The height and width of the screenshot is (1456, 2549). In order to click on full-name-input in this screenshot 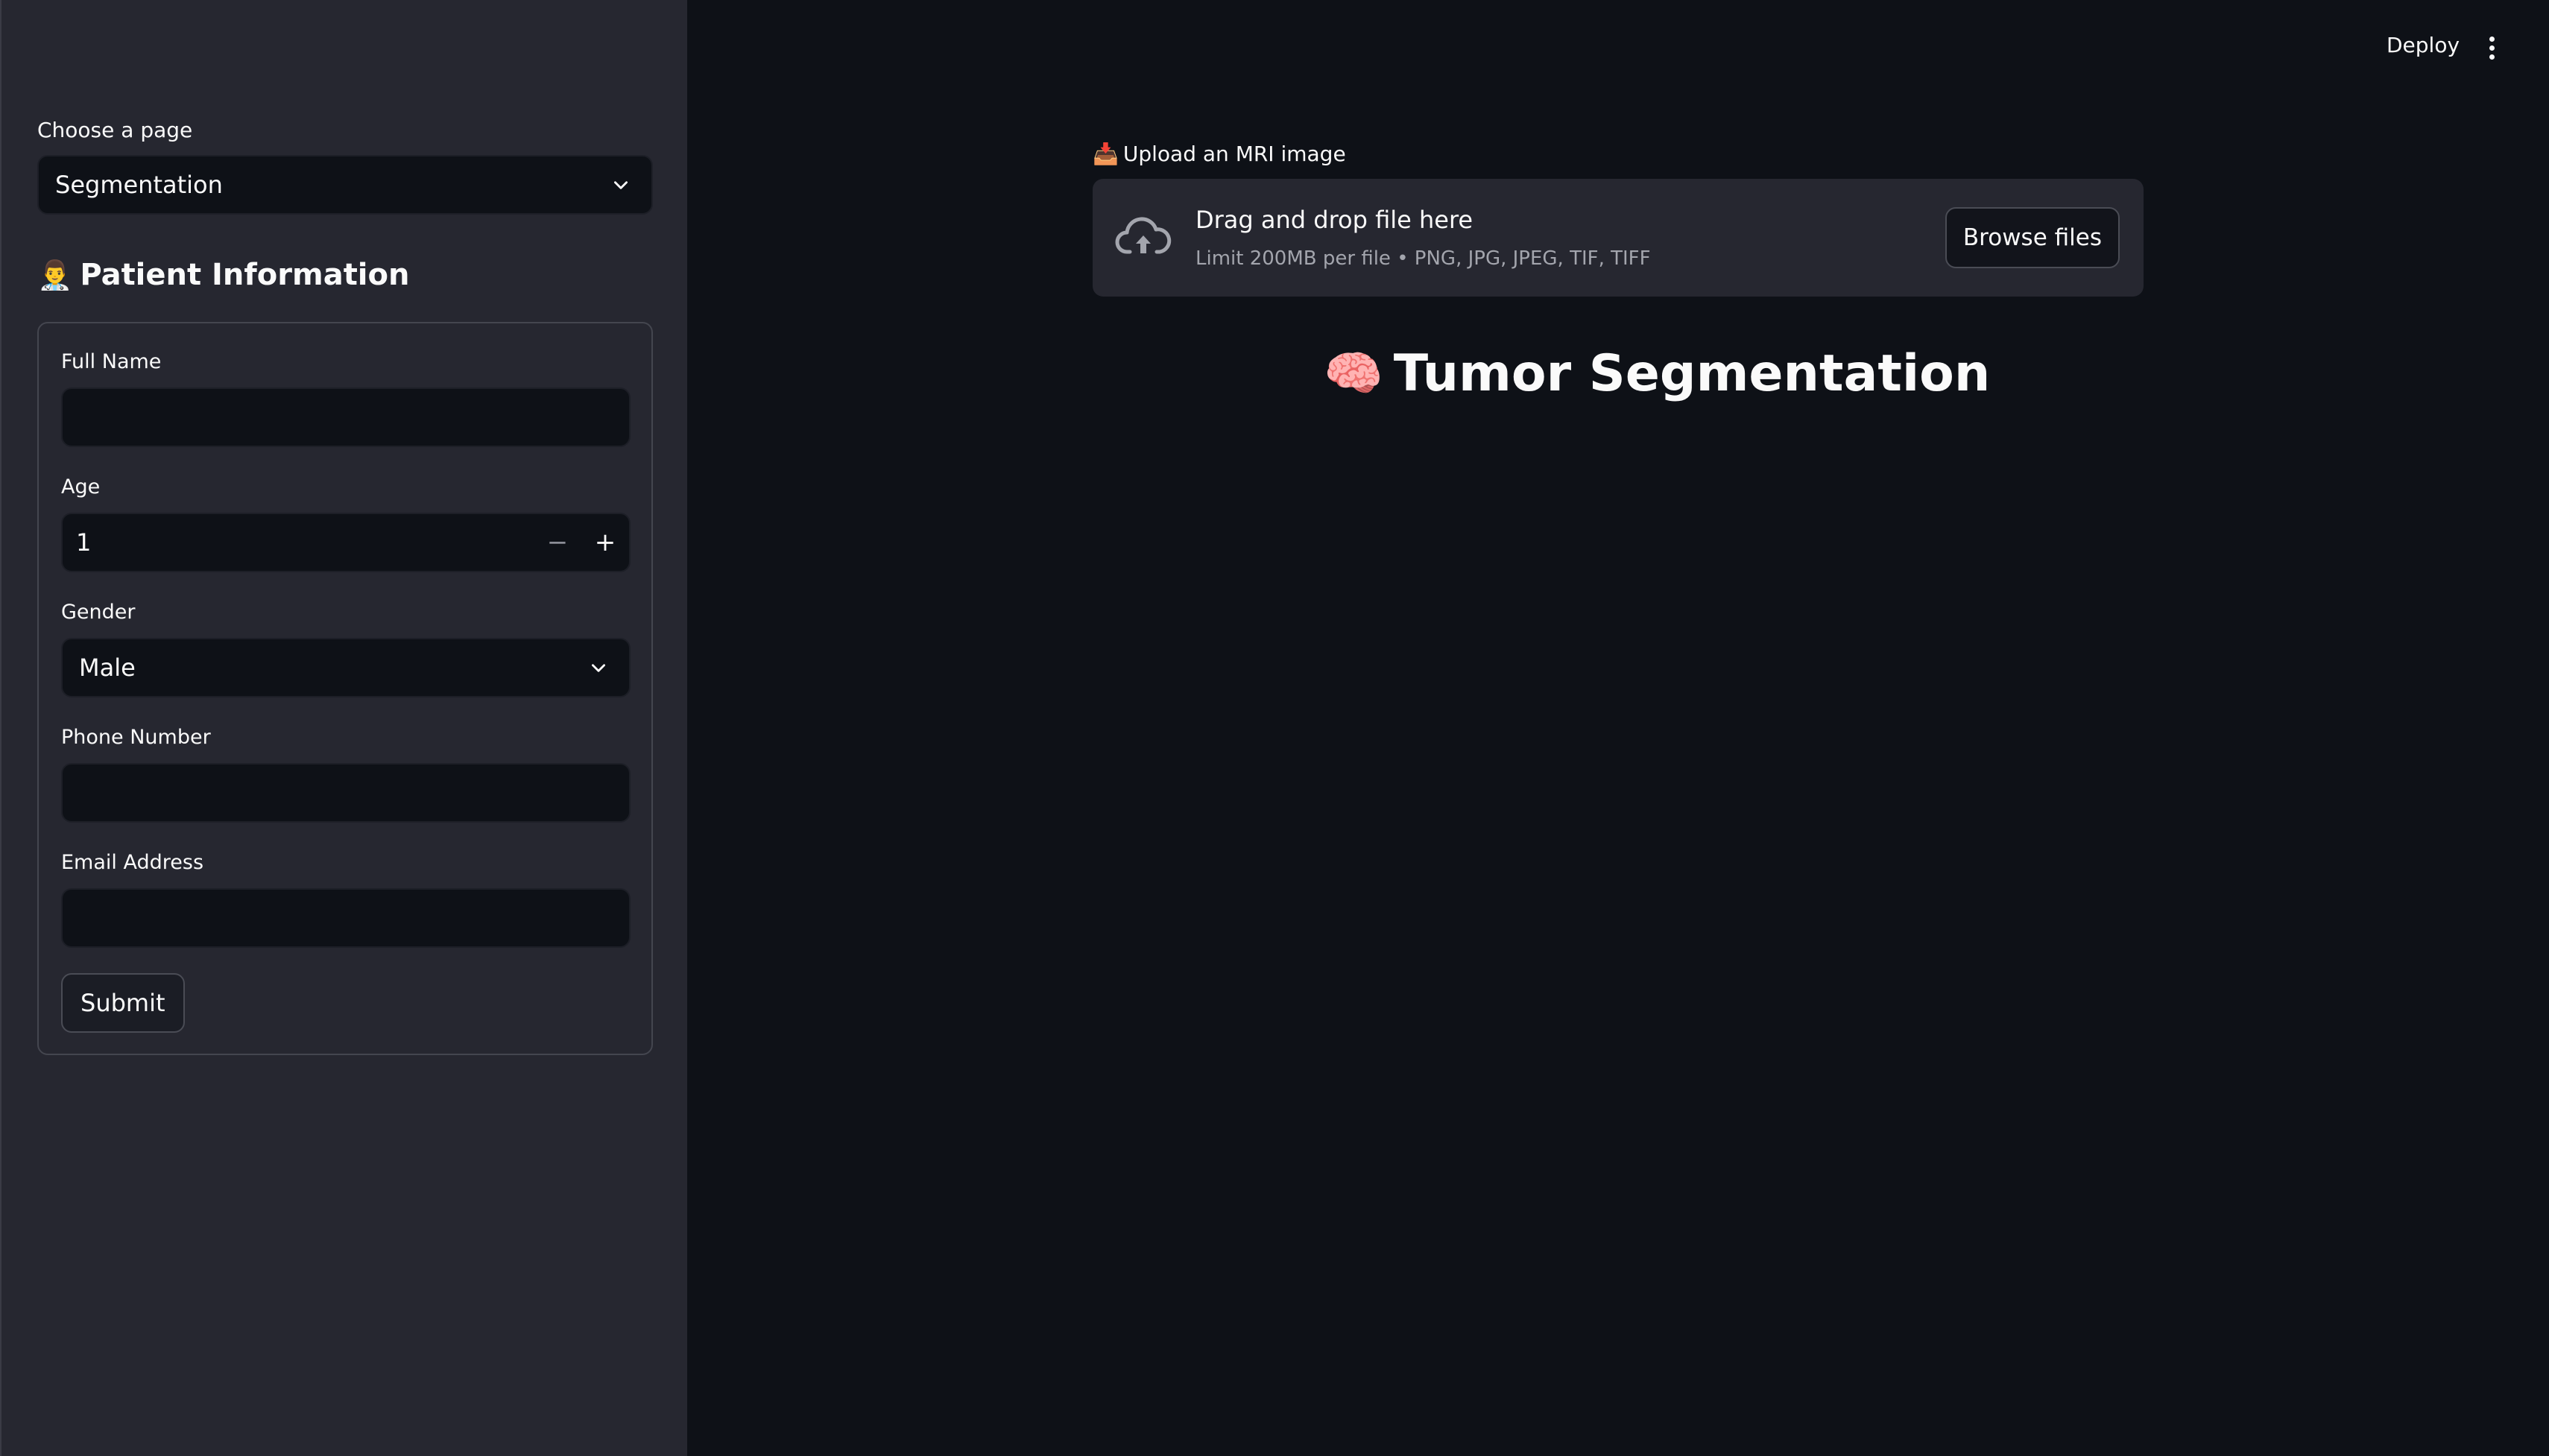, I will do `click(346, 417)`.